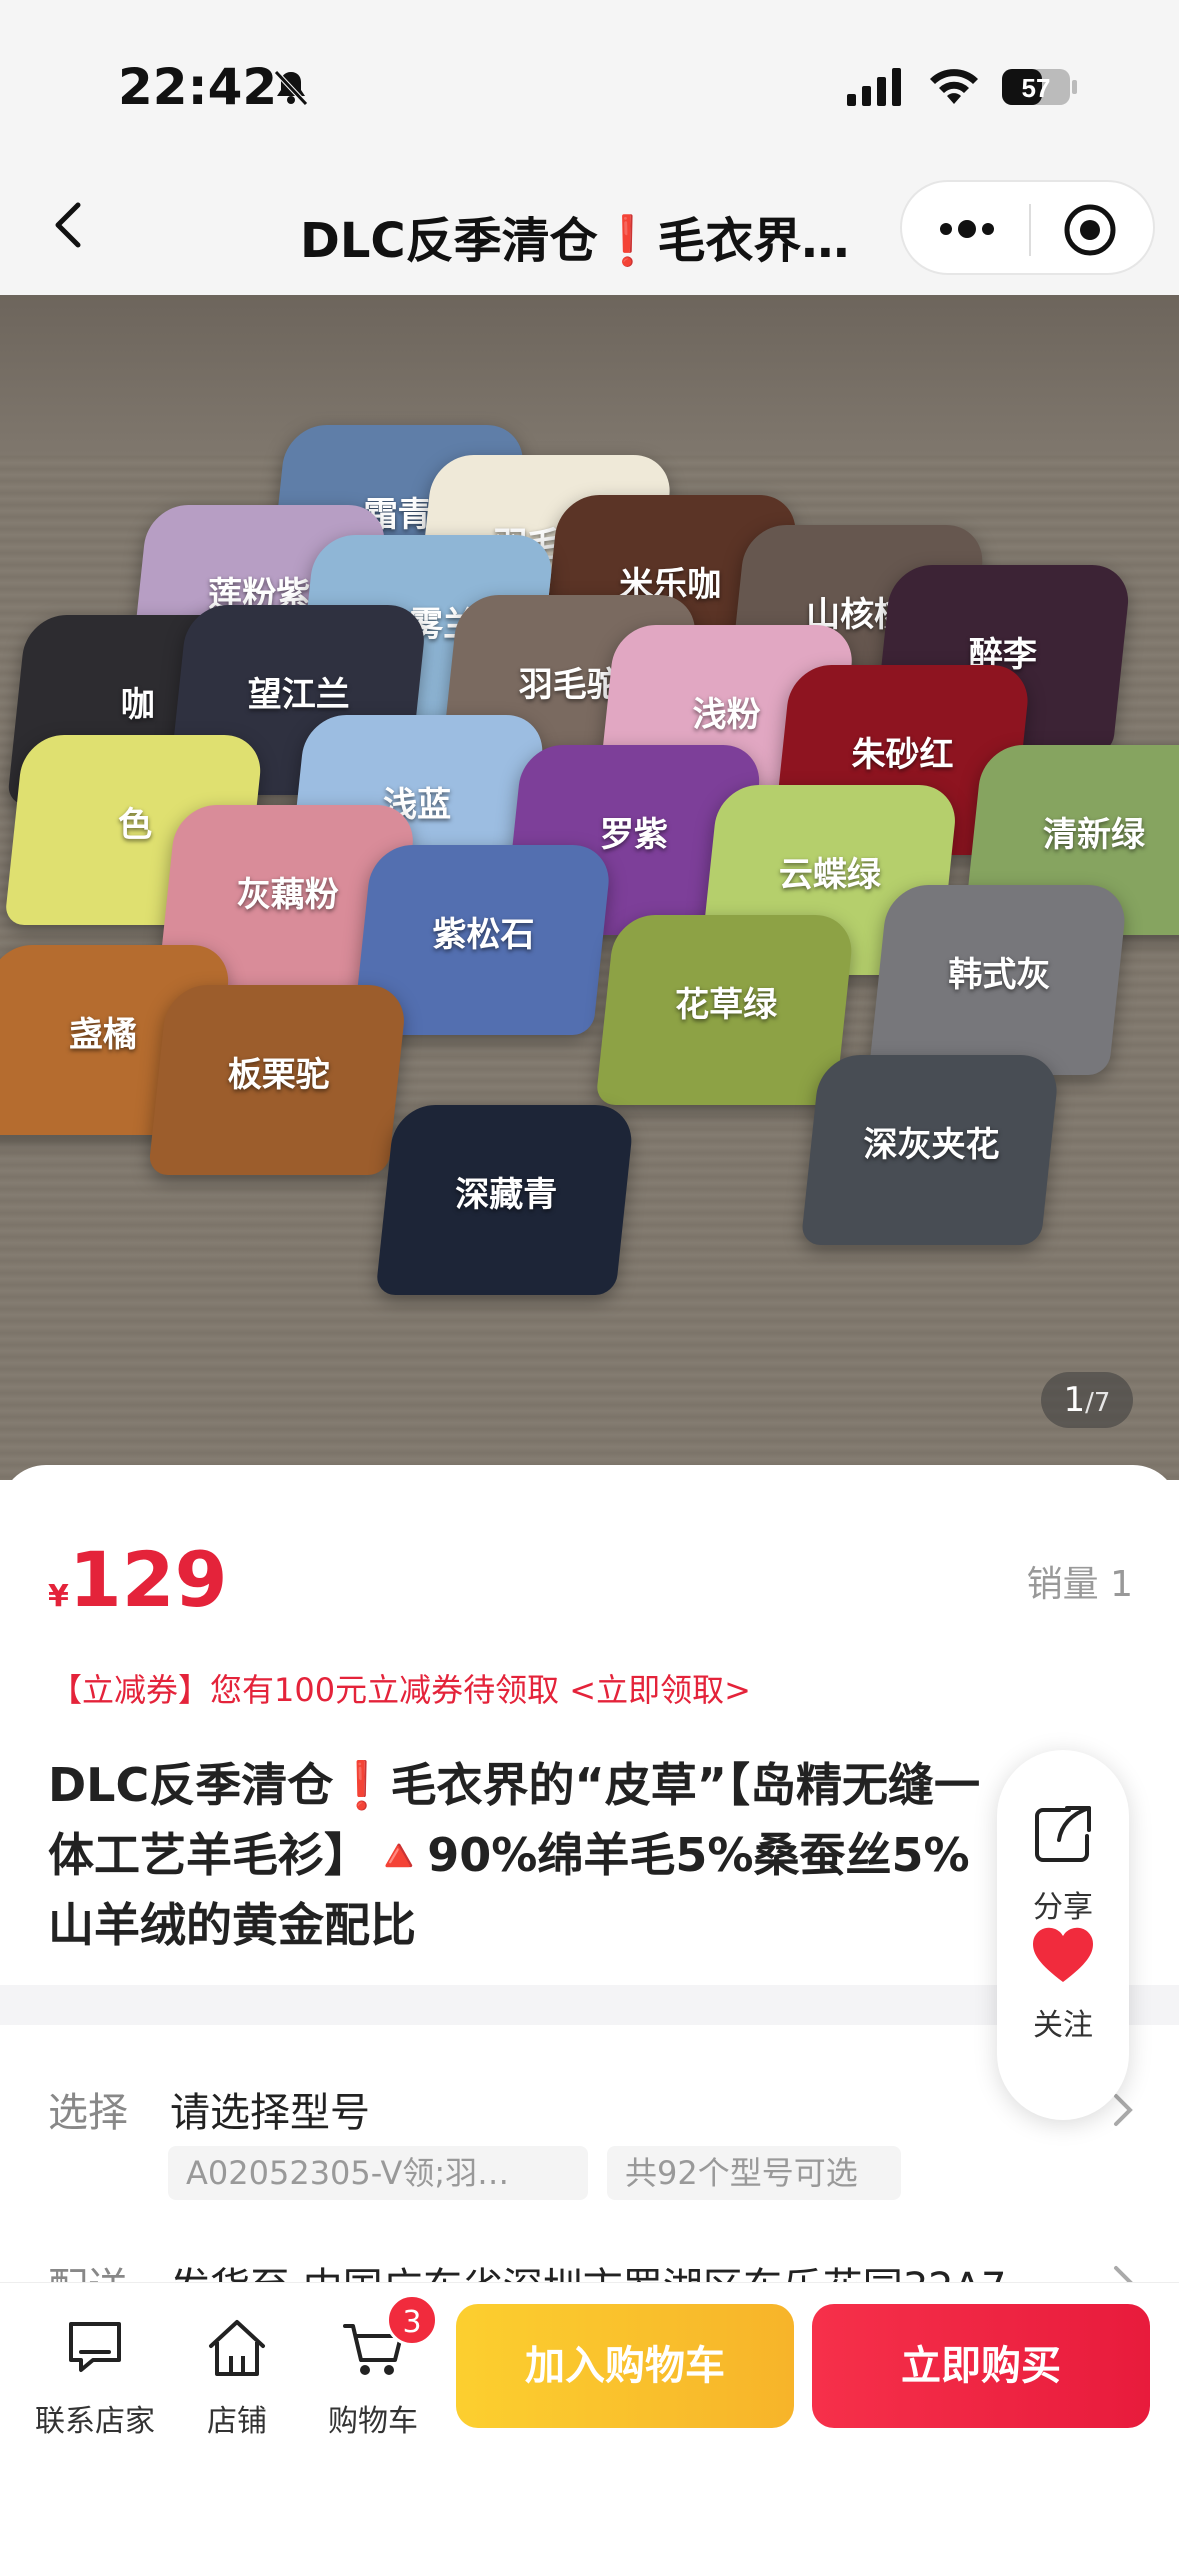 The width and height of the screenshot is (1179, 2556). What do you see at coordinates (400, 1688) in the screenshot?
I see `coupon-link: 【立减券】您有100元立减券待领取 <立即领取>` at bounding box center [400, 1688].